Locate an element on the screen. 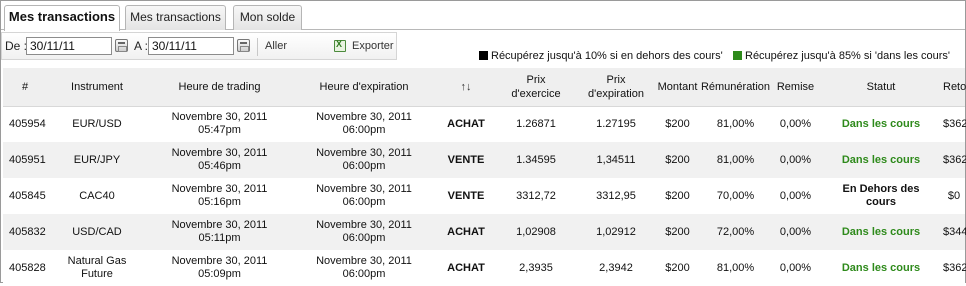 The image size is (966, 286). tab-my-balance: Mon solde is located at coordinates (267, 17).